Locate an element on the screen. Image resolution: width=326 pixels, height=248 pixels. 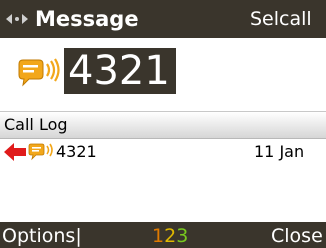
close-softkey: Close is located at coordinates (298, 236).